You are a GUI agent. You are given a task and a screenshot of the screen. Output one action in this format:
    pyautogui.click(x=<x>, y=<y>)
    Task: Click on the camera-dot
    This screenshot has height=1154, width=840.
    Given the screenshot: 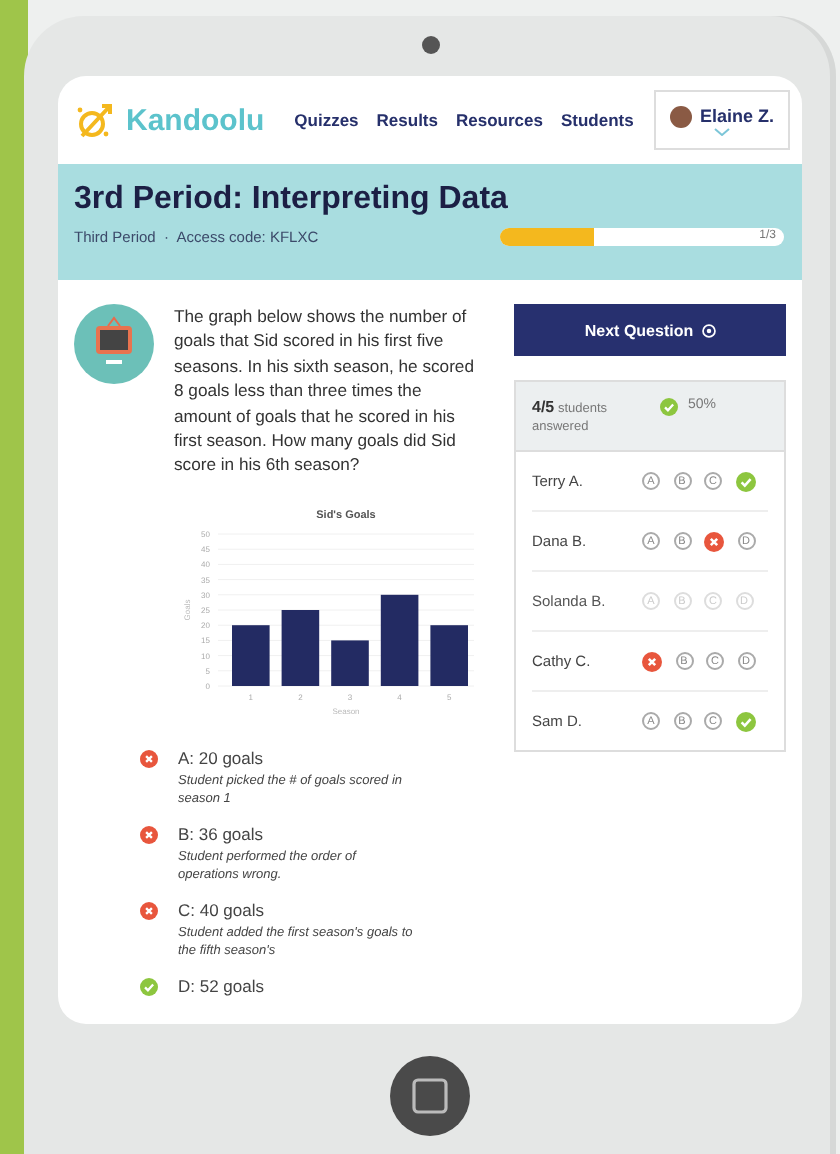 What is the action you would take?
    pyautogui.click(x=430, y=45)
    